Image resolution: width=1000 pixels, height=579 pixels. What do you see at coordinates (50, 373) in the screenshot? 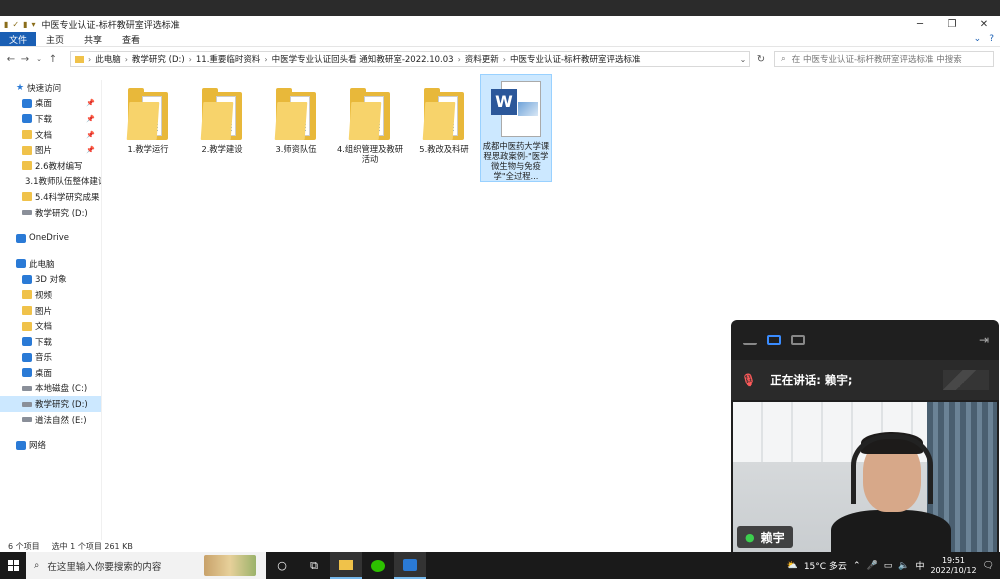
I see `nav-pc-desktop: 桌面` at bounding box center [50, 373].